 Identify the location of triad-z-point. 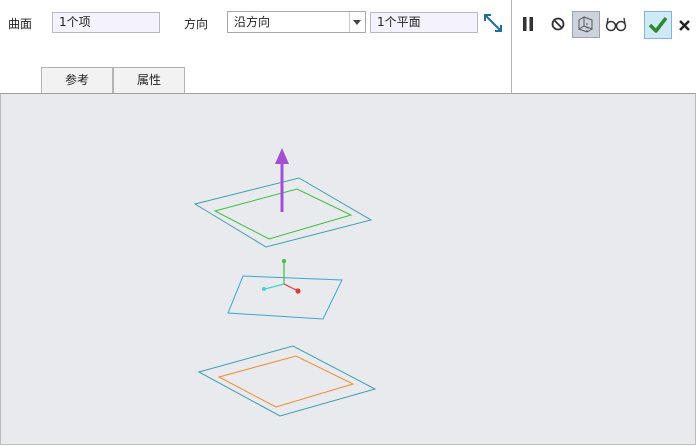
(264, 289).